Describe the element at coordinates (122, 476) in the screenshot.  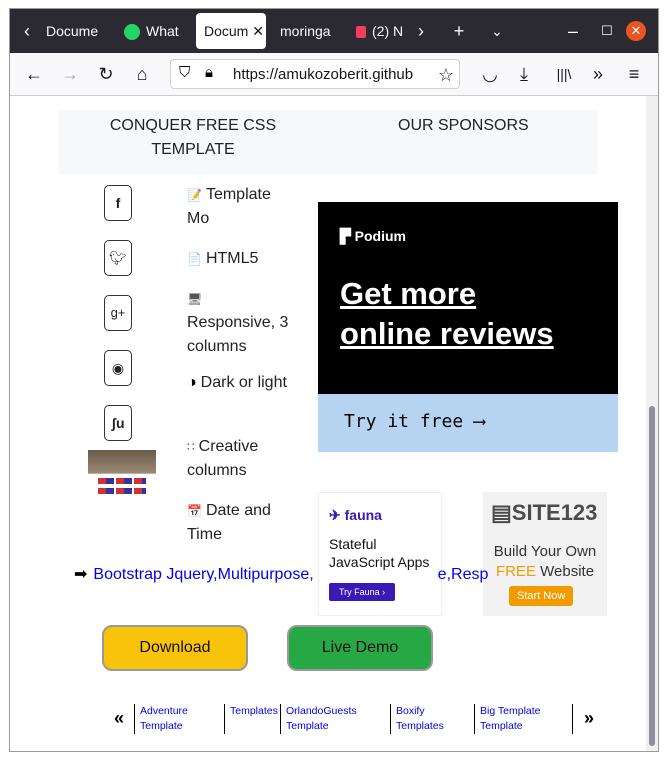
I see `template-thumbnail` at that location.